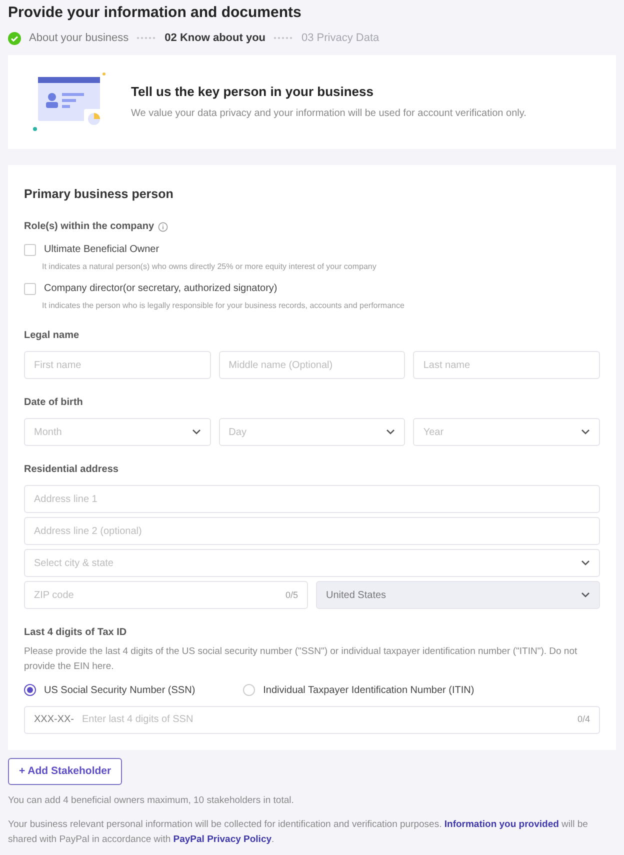 Image resolution: width=624 pixels, height=855 pixels. Describe the element at coordinates (65, 772) in the screenshot. I see `add-stakeholder-button: + Add Stakeholder` at that location.